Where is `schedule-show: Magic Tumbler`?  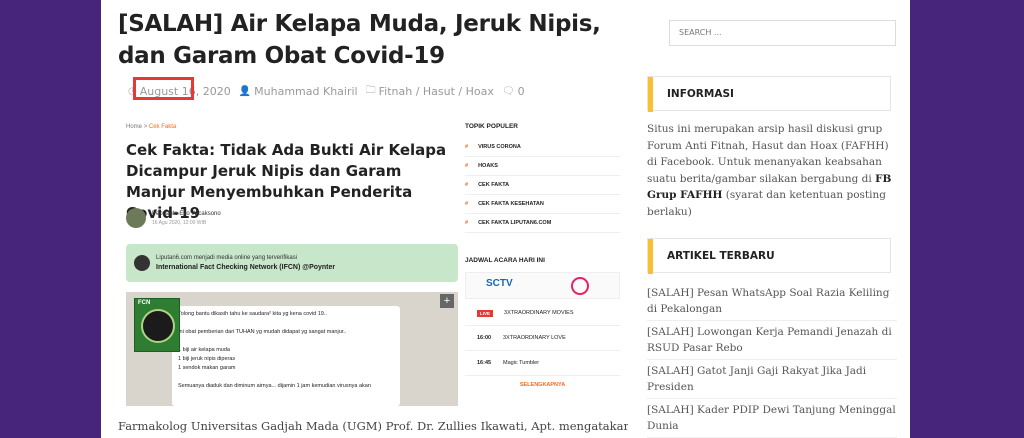 schedule-show: Magic Tumbler is located at coordinates (521, 363).